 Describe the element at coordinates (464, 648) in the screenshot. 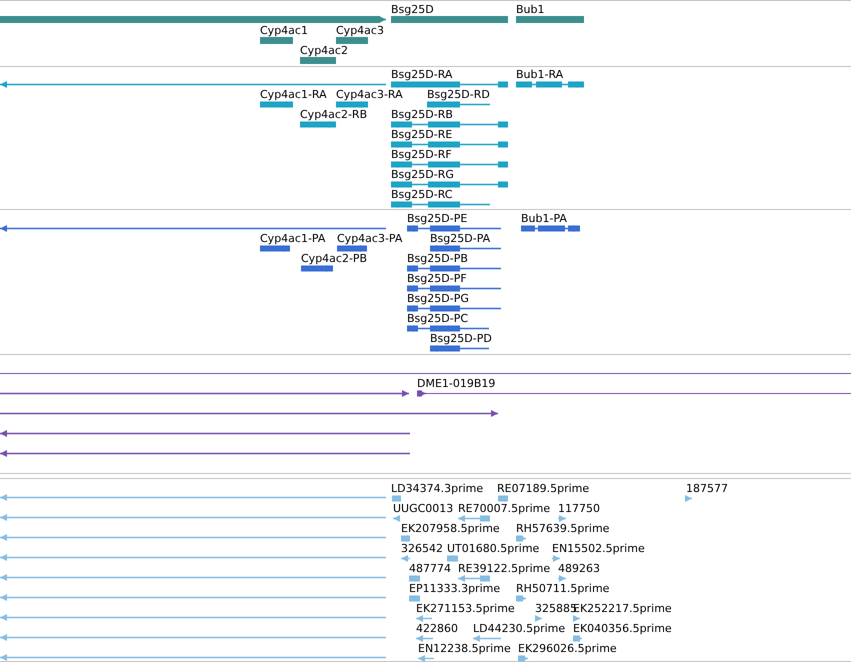

I see `feature-label: EN12238.5prime` at that location.